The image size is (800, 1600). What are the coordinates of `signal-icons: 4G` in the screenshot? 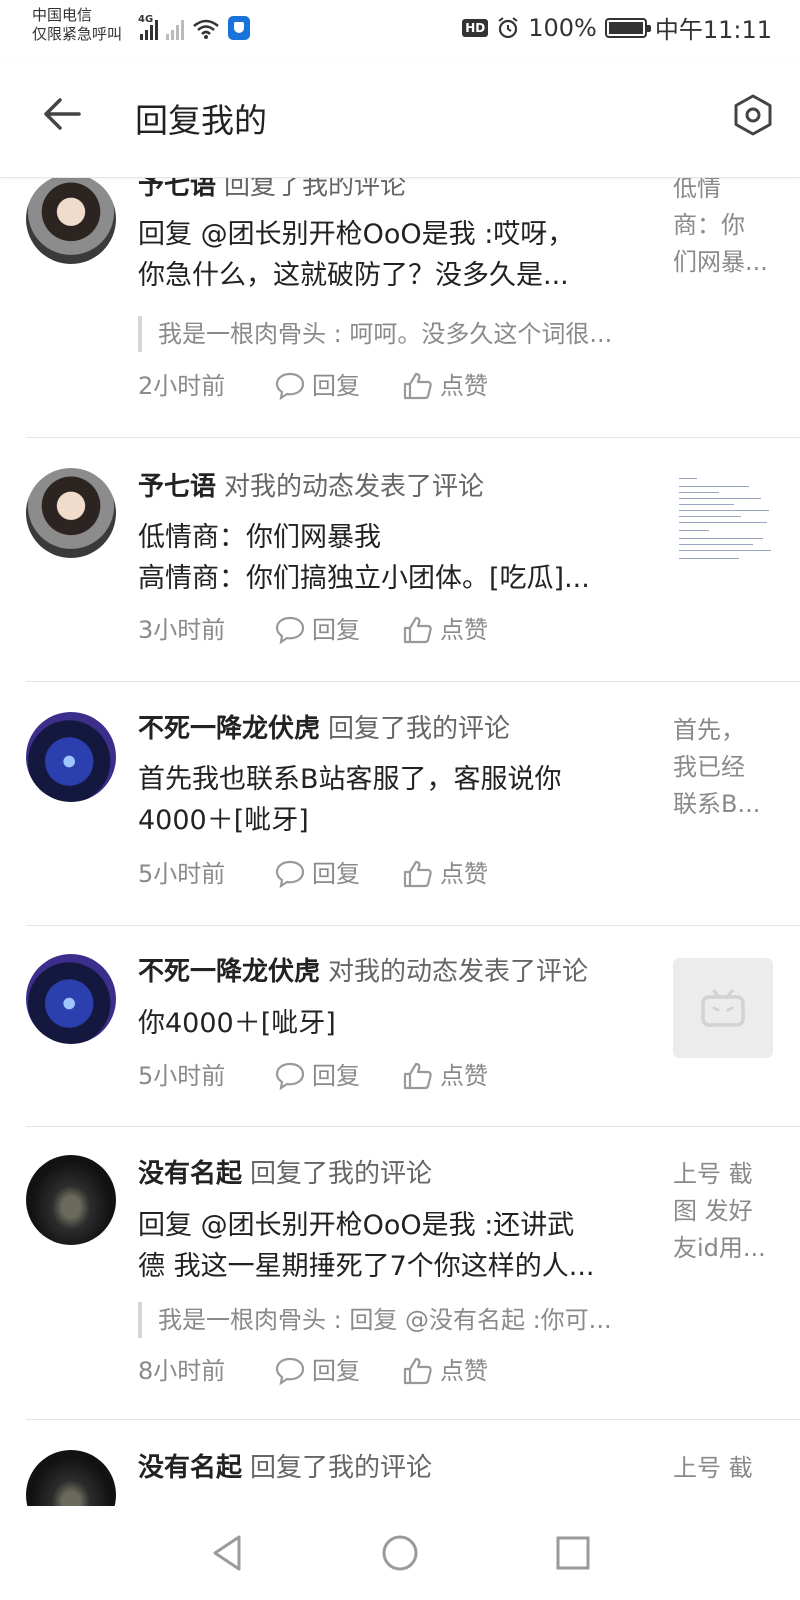 It's located at (194, 26).